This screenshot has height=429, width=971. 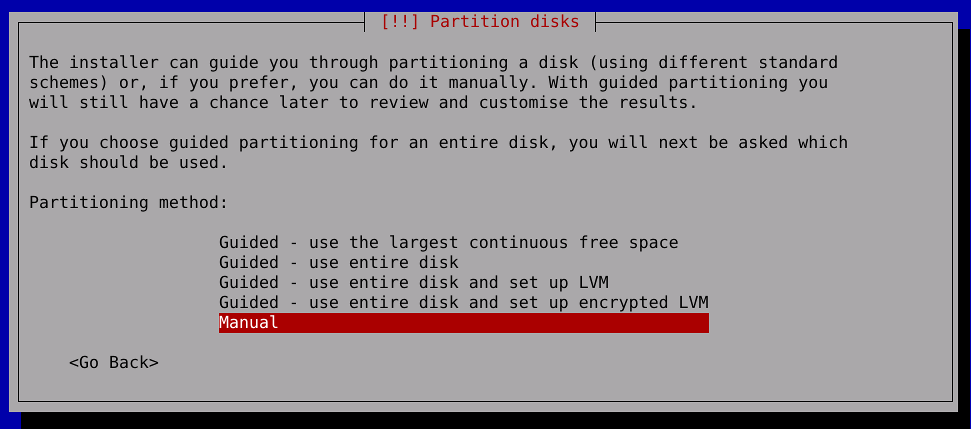 What do you see at coordinates (114, 363) in the screenshot?
I see `go-back-button: <Go Back>` at bounding box center [114, 363].